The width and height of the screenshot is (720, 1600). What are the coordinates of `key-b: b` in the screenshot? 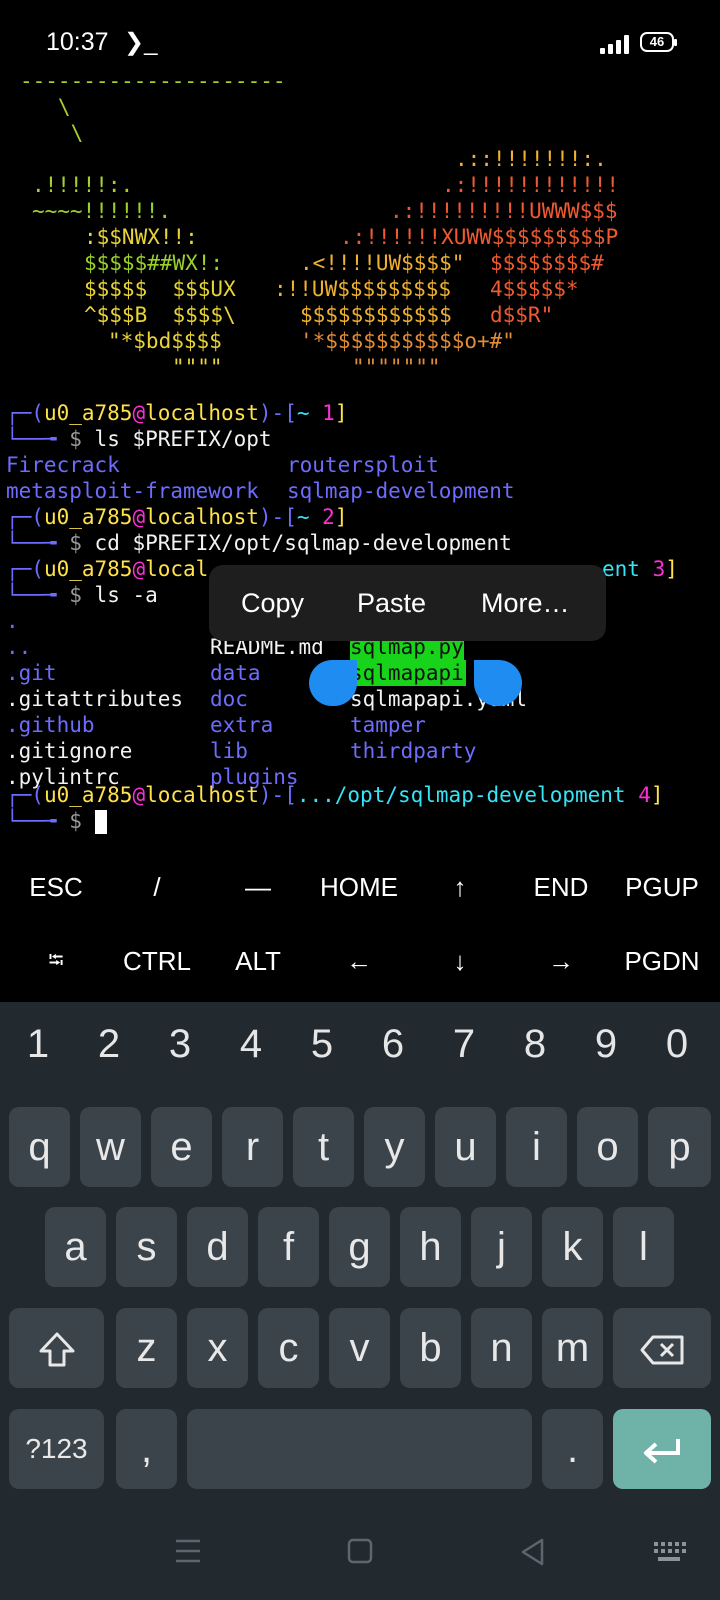 It's located at (430, 1348).